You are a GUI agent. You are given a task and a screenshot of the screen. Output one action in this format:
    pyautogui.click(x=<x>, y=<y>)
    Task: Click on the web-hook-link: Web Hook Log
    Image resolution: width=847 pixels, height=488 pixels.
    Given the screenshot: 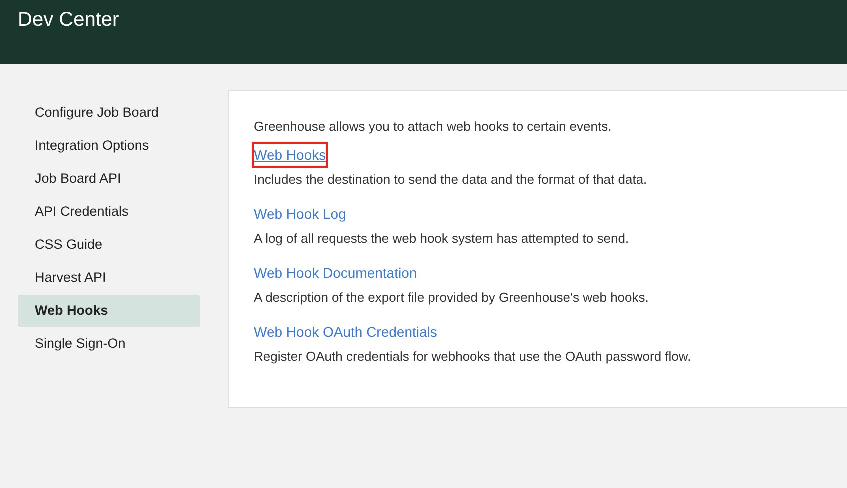 What is the action you would take?
    pyautogui.click(x=300, y=214)
    